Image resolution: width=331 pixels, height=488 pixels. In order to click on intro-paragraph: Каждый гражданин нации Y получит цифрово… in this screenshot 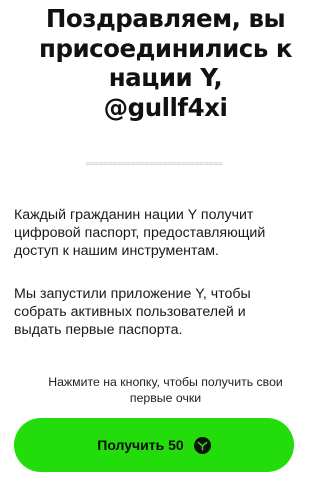, I will do `click(165, 233)`.